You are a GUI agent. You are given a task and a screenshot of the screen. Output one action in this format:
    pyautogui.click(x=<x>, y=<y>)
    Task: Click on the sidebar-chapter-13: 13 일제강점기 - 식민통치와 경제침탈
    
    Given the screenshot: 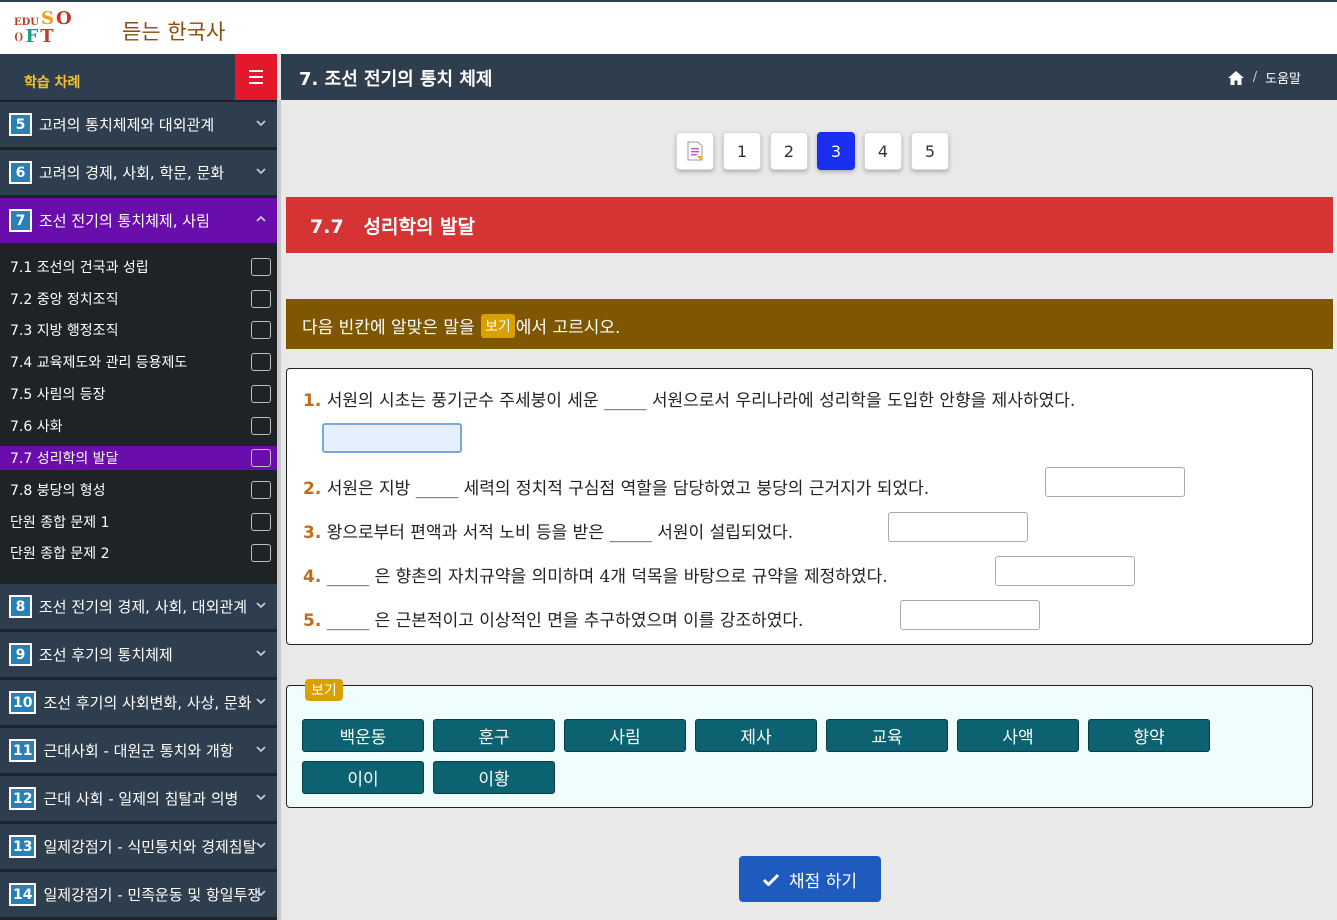 What is the action you would take?
    pyautogui.click(x=138, y=847)
    